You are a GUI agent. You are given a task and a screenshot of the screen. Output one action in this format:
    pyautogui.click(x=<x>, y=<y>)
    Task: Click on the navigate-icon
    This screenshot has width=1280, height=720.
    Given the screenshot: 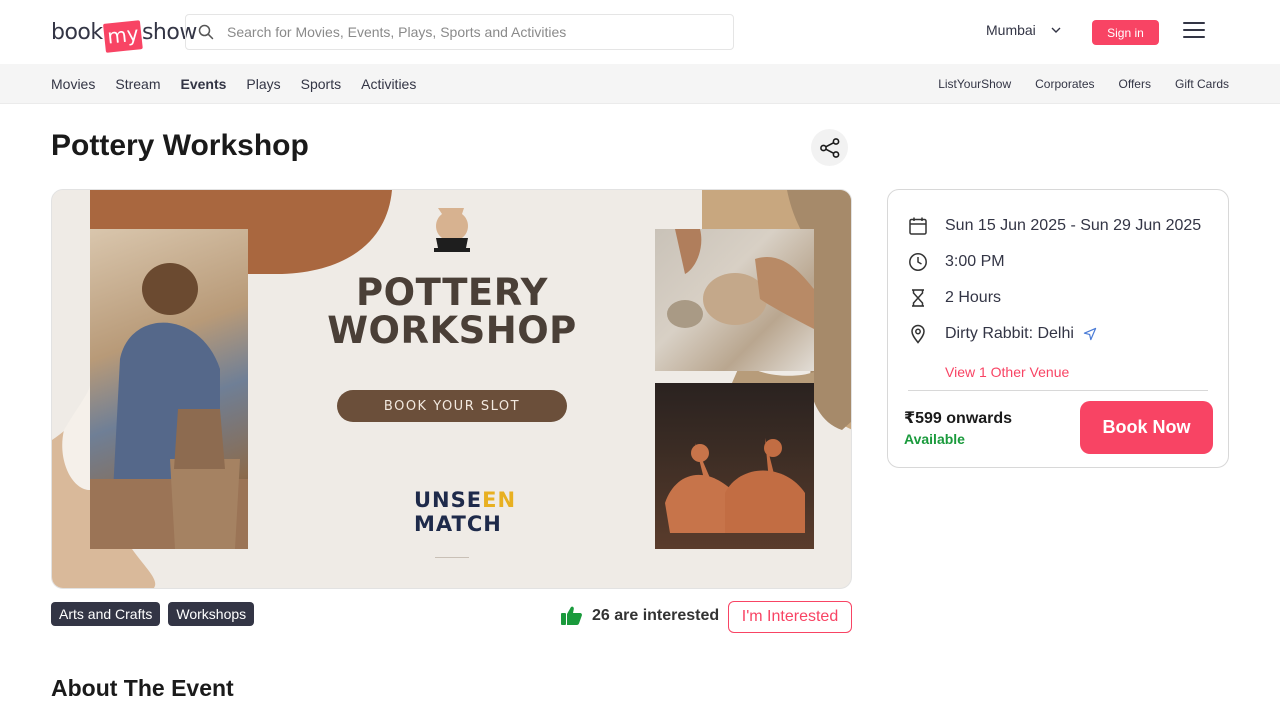 What is the action you would take?
    pyautogui.click(x=1090, y=334)
    